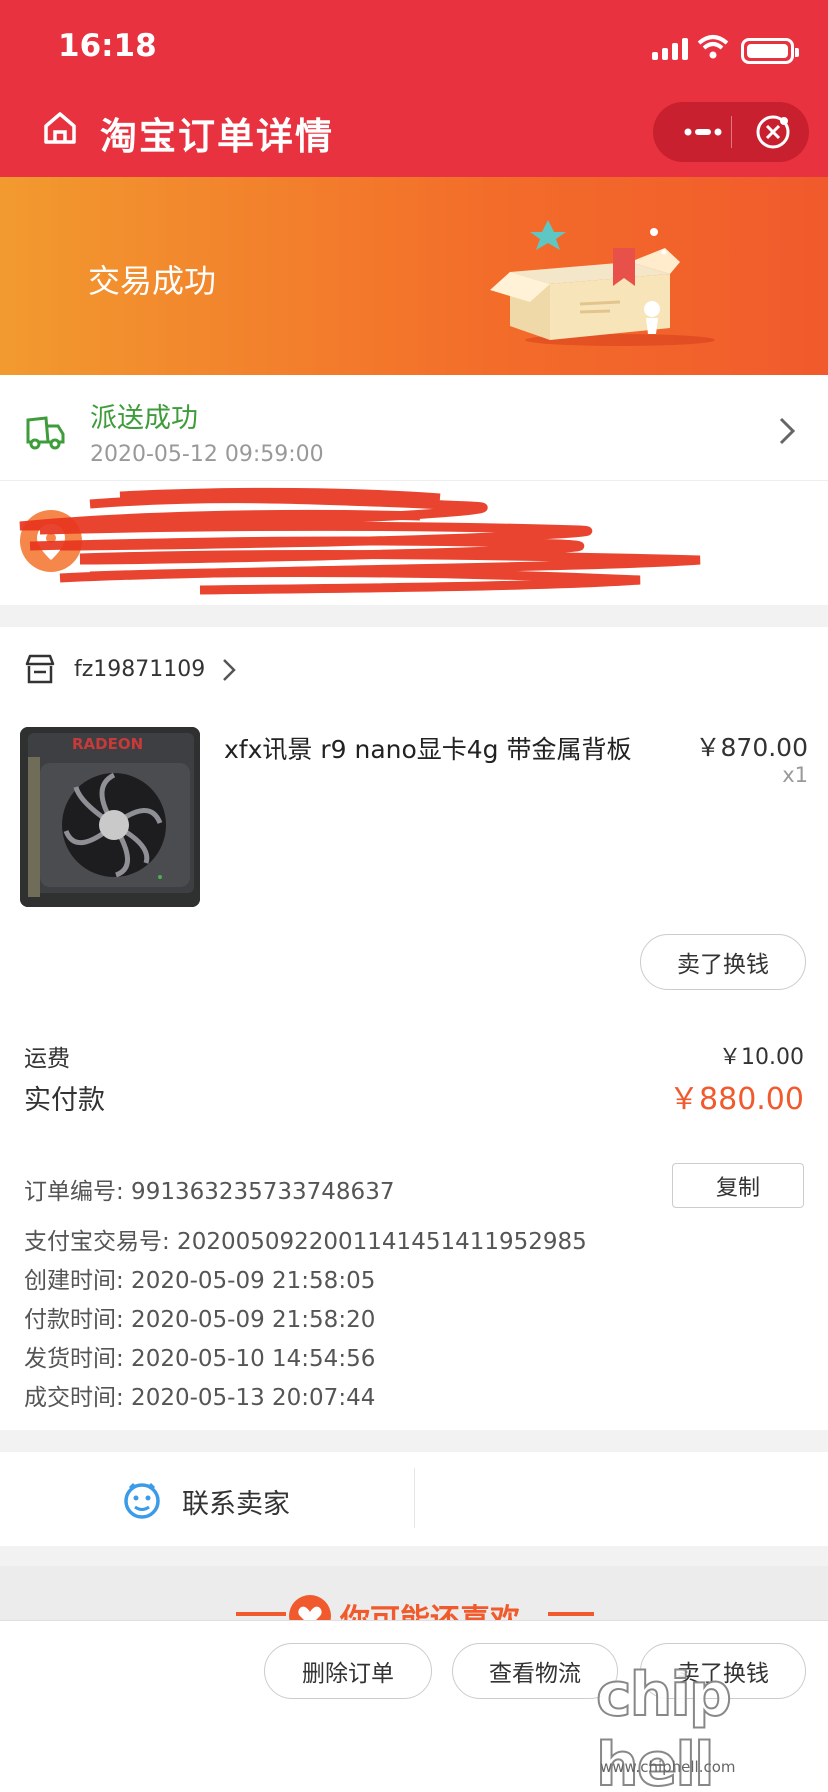 Image resolution: width=828 pixels, height=1792 pixels. What do you see at coordinates (736, 1099) in the screenshot?
I see `paid-amount-value: ￥880.00` at bounding box center [736, 1099].